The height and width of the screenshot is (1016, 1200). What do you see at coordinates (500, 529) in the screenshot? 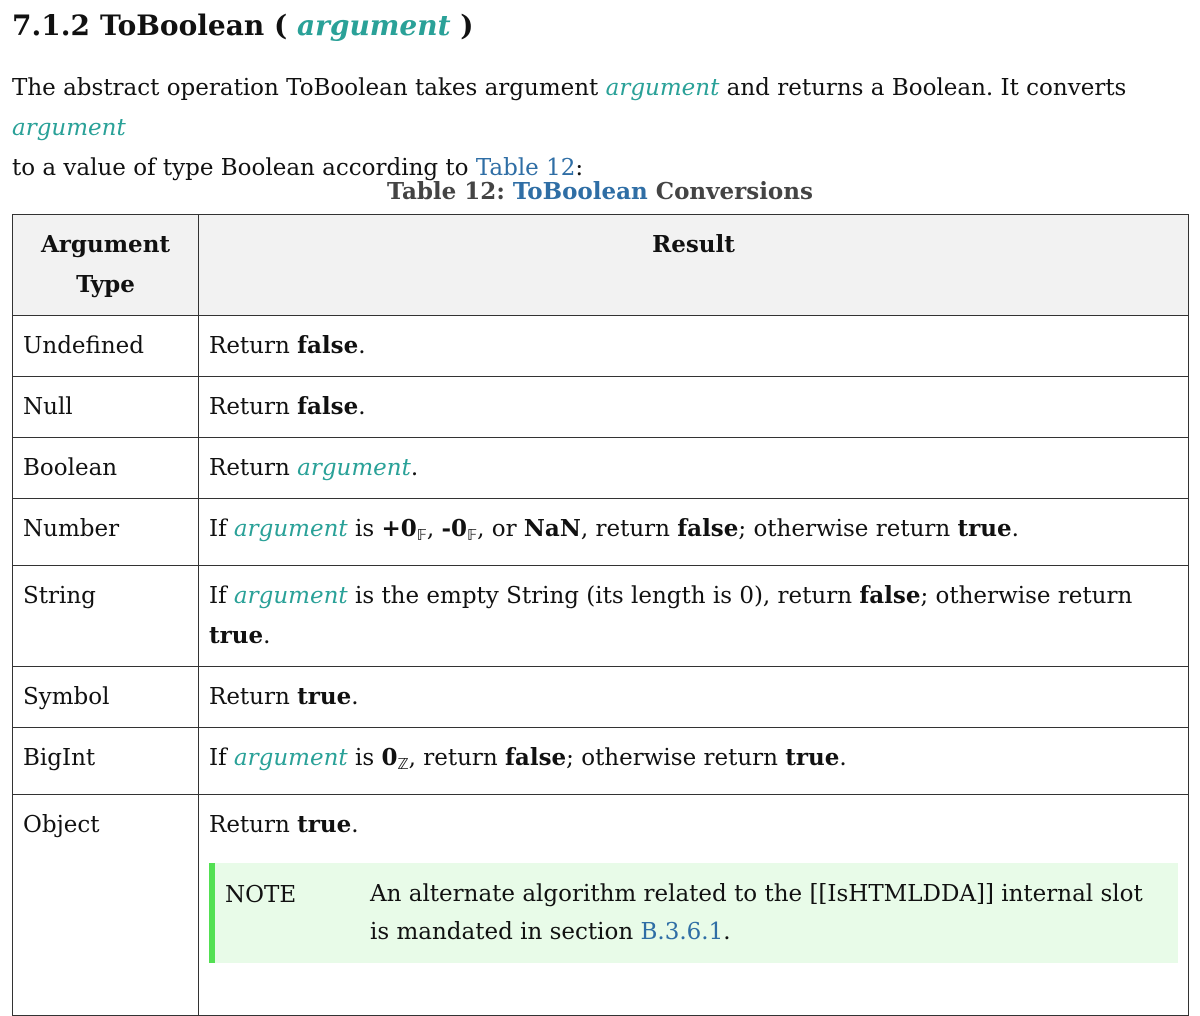
I see `result-text: , or` at bounding box center [500, 529].